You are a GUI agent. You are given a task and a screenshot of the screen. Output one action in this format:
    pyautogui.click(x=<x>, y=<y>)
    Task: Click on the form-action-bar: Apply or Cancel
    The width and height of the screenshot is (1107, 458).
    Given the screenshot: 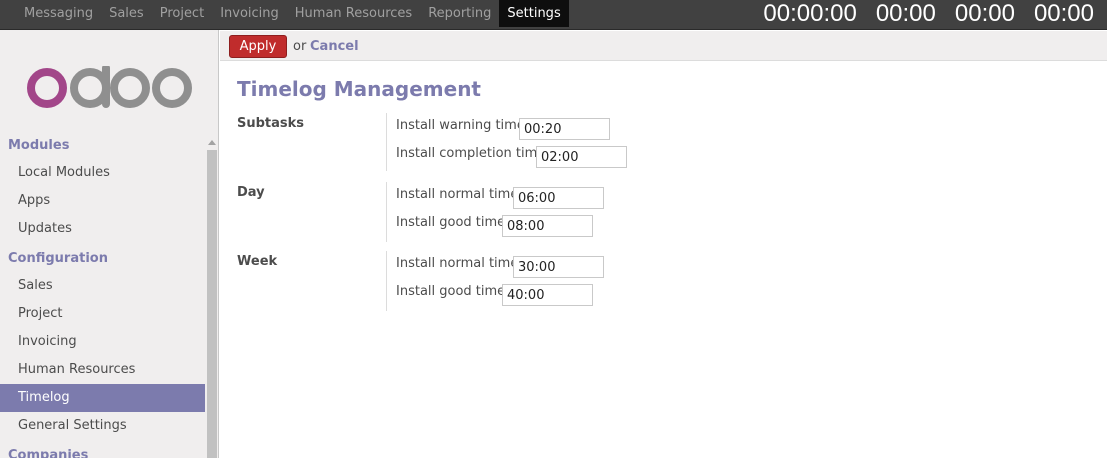 What is the action you would take?
    pyautogui.click(x=663, y=46)
    